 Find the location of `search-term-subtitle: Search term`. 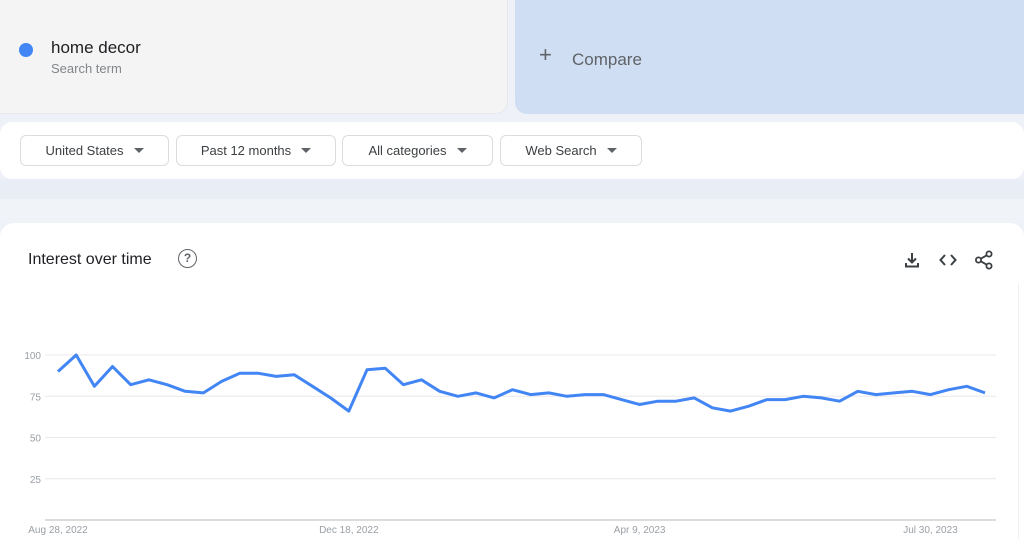

search-term-subtitle: Search term is located at coordinates (86, 68).